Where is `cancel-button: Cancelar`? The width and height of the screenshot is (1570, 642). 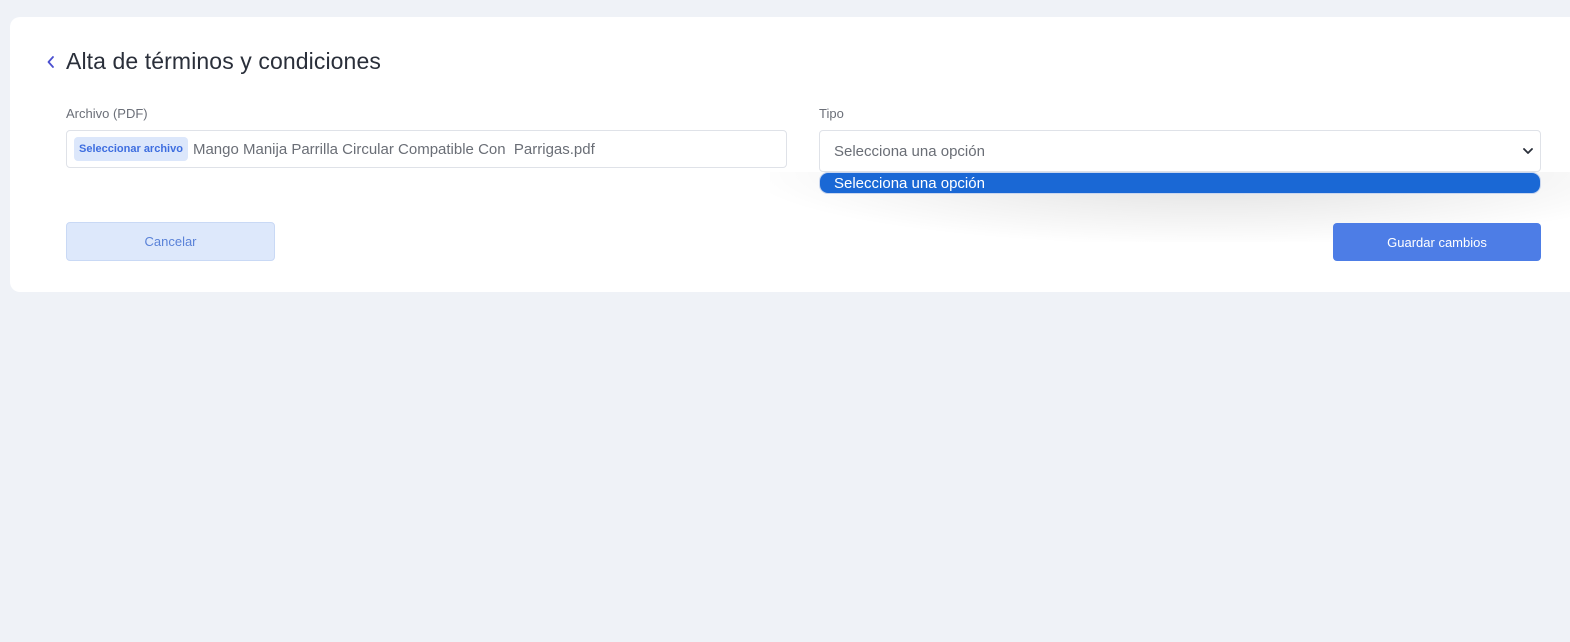 cancel-button: Cancelar is located at coordinates (170, 241).